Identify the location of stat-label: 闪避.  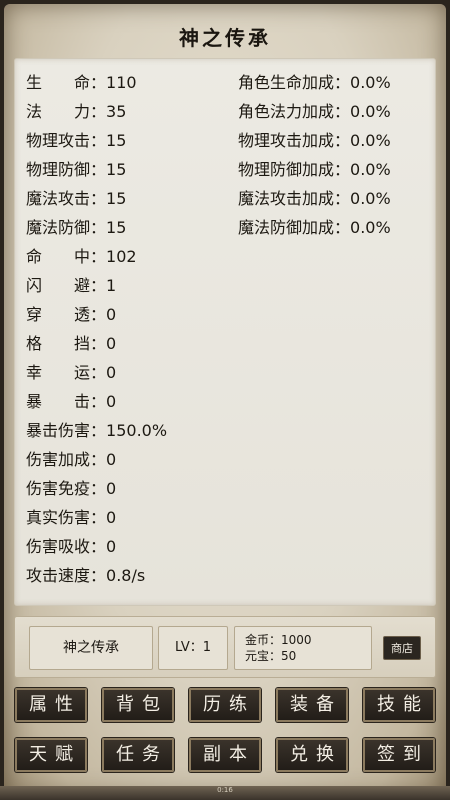
(58, 285).